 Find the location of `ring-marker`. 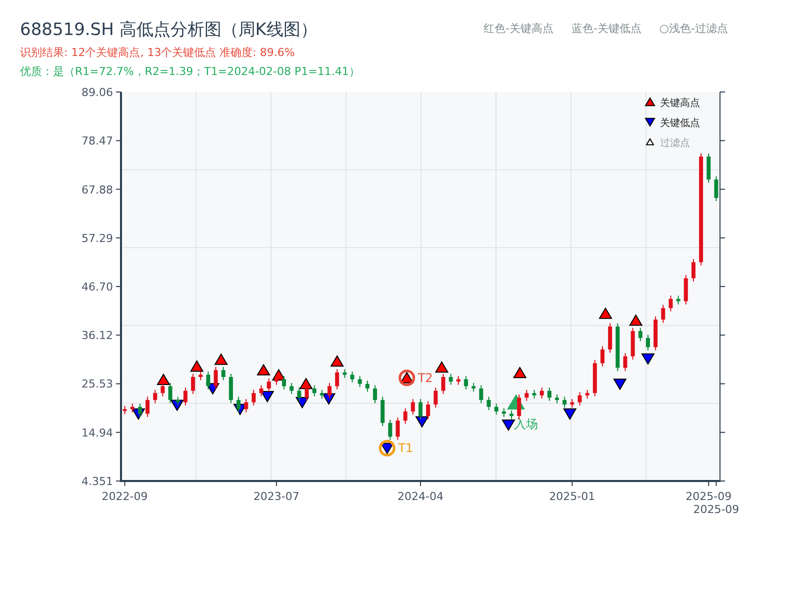

ring-marker is located at coordinates (387, 448).